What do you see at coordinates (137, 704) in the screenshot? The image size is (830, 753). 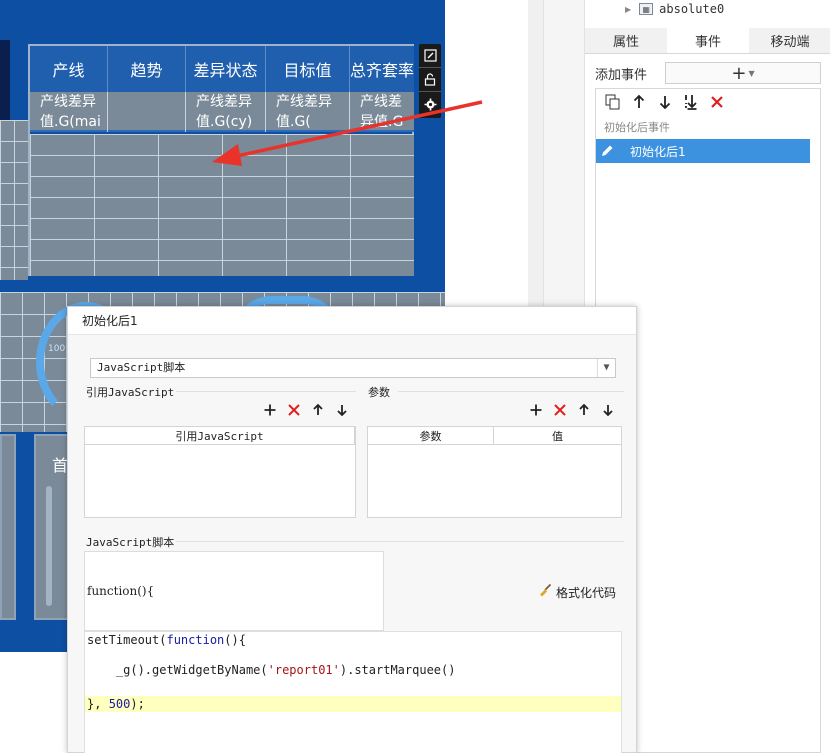 I see `code-token: );` at bounding box center [137, 704].